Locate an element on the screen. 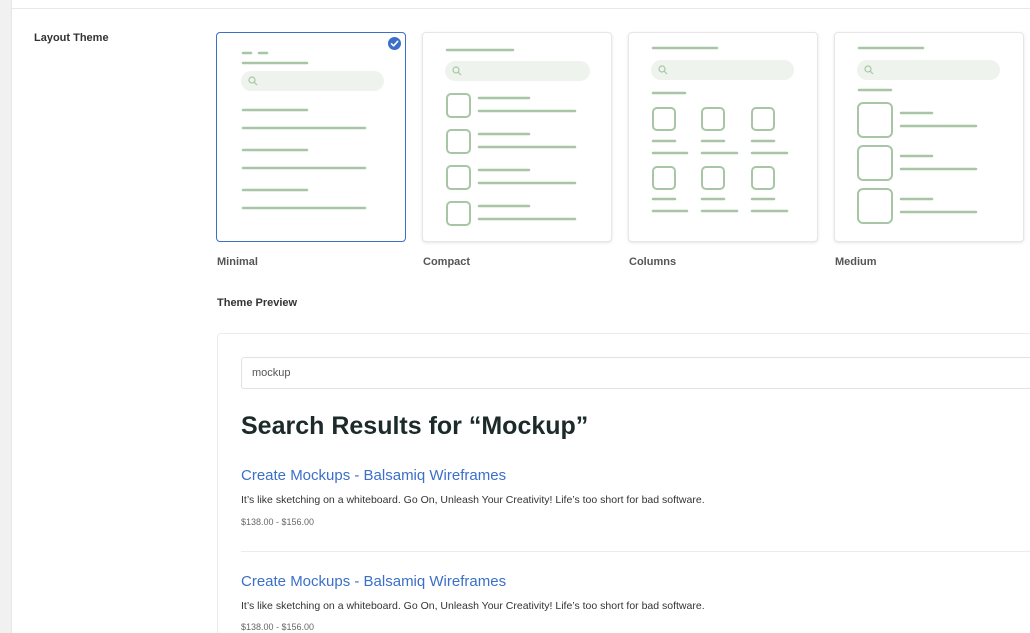  theme-card-medium is located at coordinates (929, 137).